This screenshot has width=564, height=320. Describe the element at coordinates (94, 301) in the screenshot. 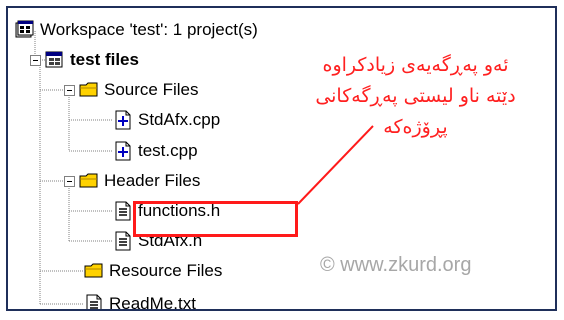

I see `text-file-icon` at that location.